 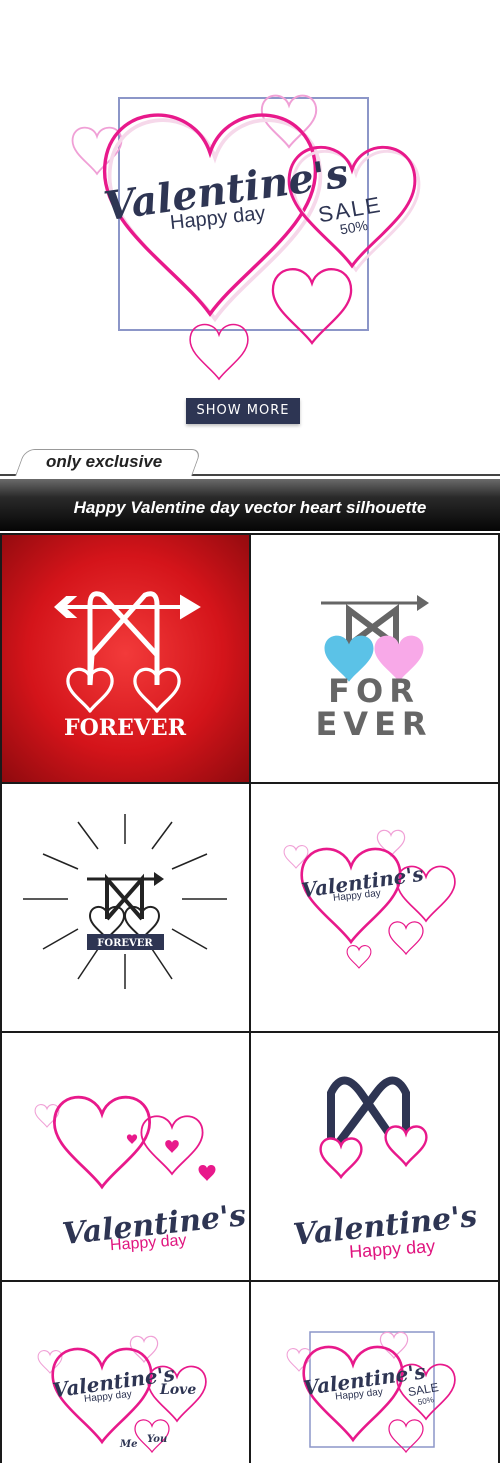 I want to click on valentines-hearts-illustration: Valentine's Happy day, so click(x=369, y=899).